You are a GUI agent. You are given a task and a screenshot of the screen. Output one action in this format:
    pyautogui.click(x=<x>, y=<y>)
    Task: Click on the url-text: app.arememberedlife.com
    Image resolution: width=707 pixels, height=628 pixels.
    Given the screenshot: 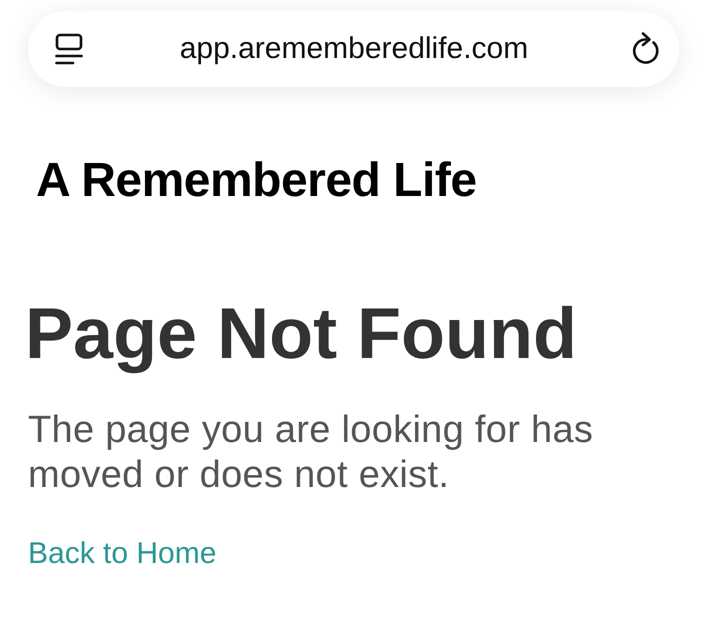 What is the action you would take?
    pyautogui.click(x=354, y=49)
    